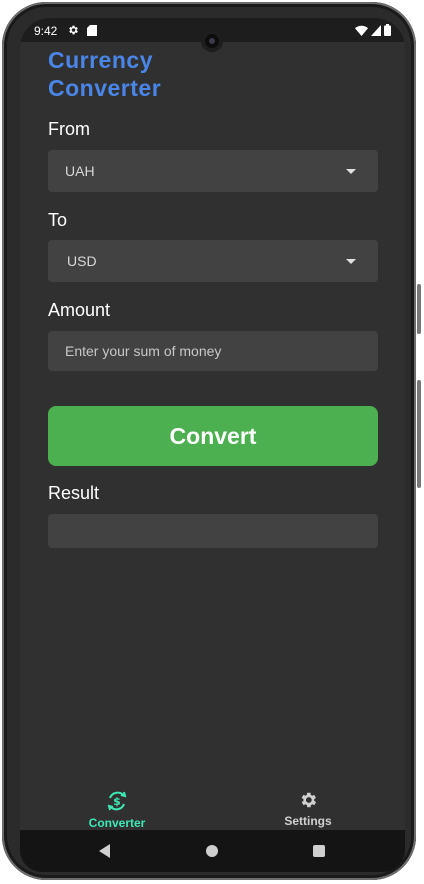 Image resolution: width=424 pixels, height=884 pixels. Describe the element at coordinates (213, 171) in the screenshot. I see `from-currency-select: UAH` at that location.